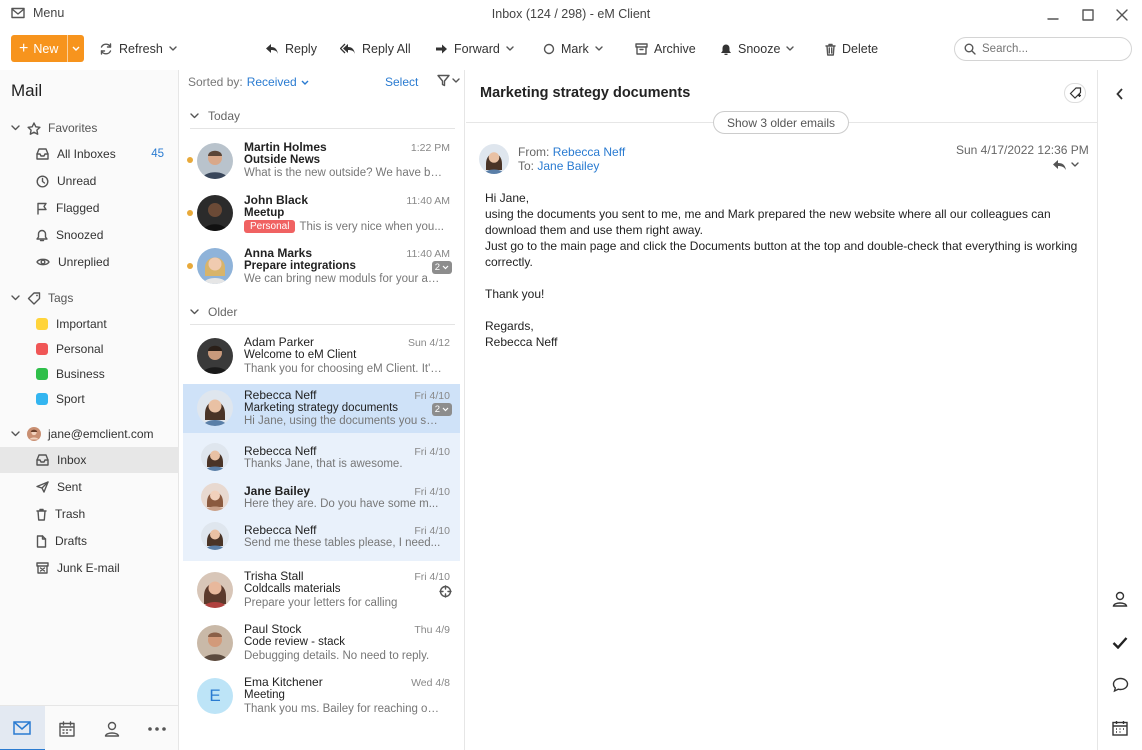  I want to click on sort-value: Received, so click(272, 82).